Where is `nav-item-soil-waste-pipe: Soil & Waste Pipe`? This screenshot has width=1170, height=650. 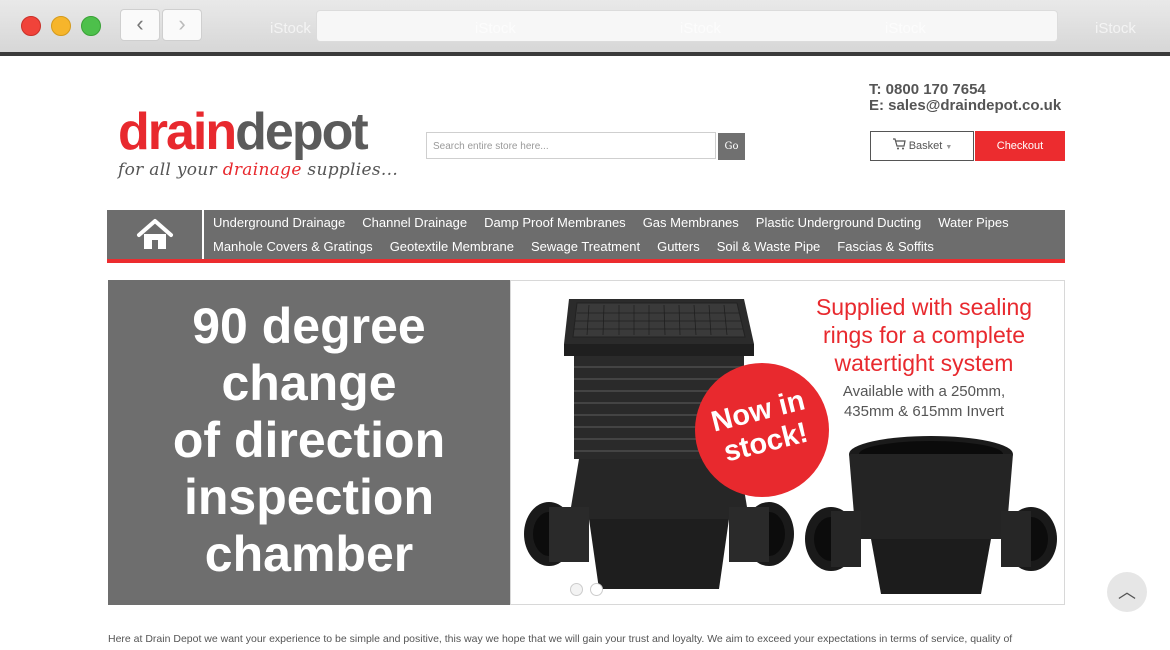 nav-item-soil-waste-pipe: Soil & Waste Pipe is located at coordinates (769, 246).